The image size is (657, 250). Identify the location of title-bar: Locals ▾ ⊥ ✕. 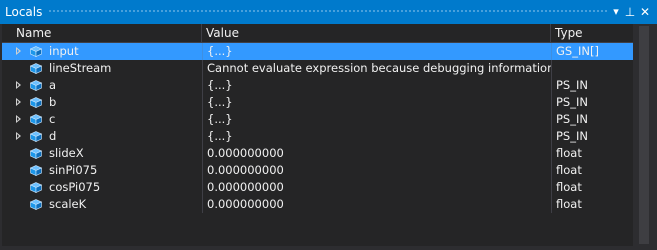
(328, 12).